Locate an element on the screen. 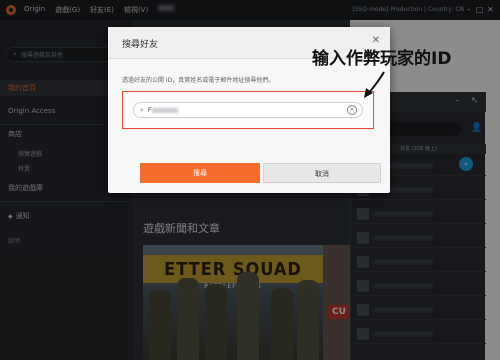  highlight-frame: ⌕ F × is located at coordinates (248, 110).